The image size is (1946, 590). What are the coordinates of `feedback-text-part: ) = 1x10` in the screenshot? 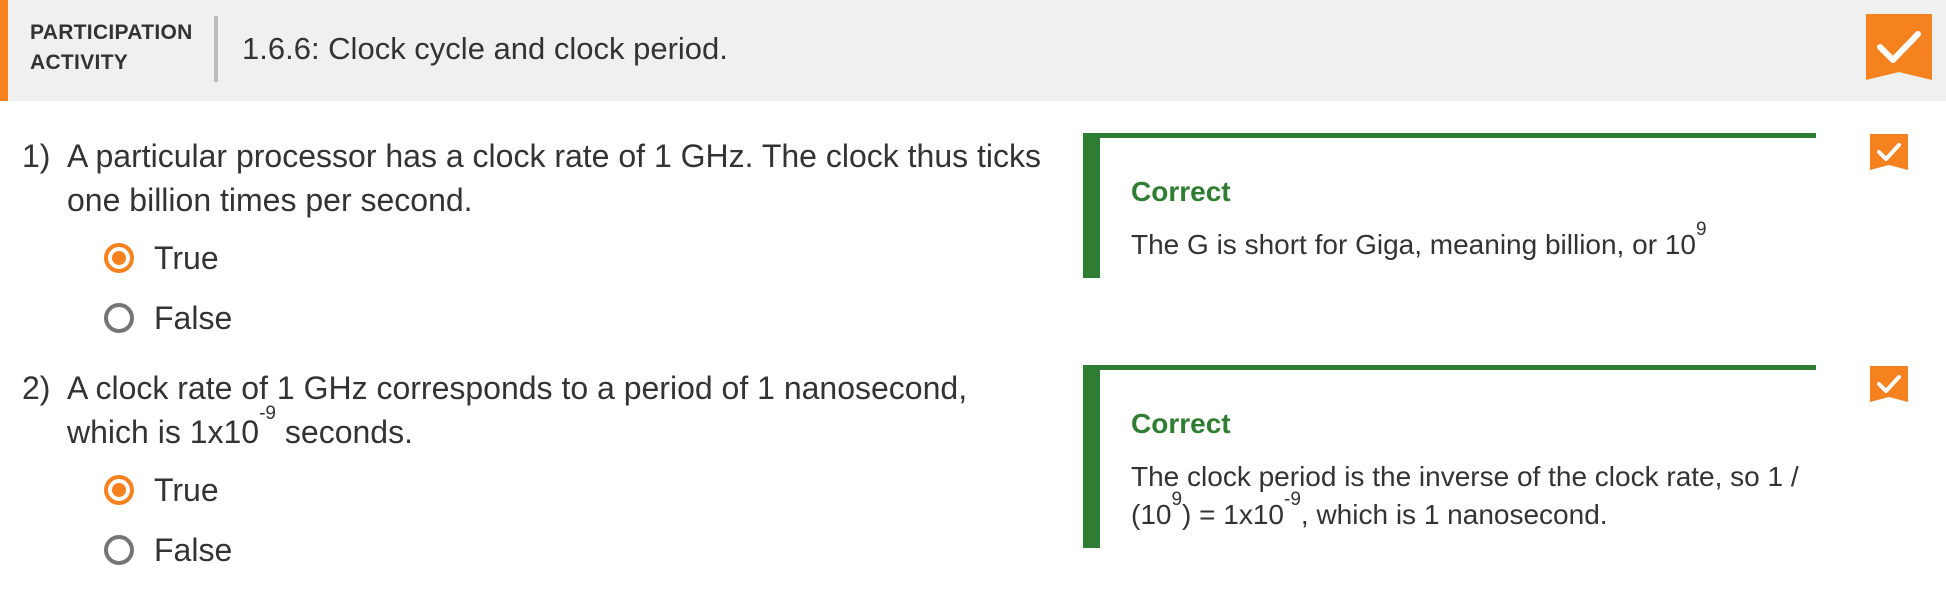 It's located at (1233, 514).